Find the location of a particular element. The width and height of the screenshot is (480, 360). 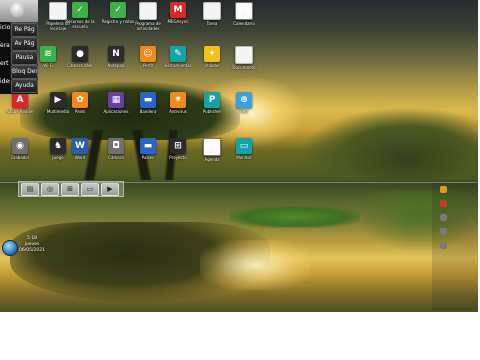

osk-key-ayuda: Ayuda is located at coordinates (24, 86).